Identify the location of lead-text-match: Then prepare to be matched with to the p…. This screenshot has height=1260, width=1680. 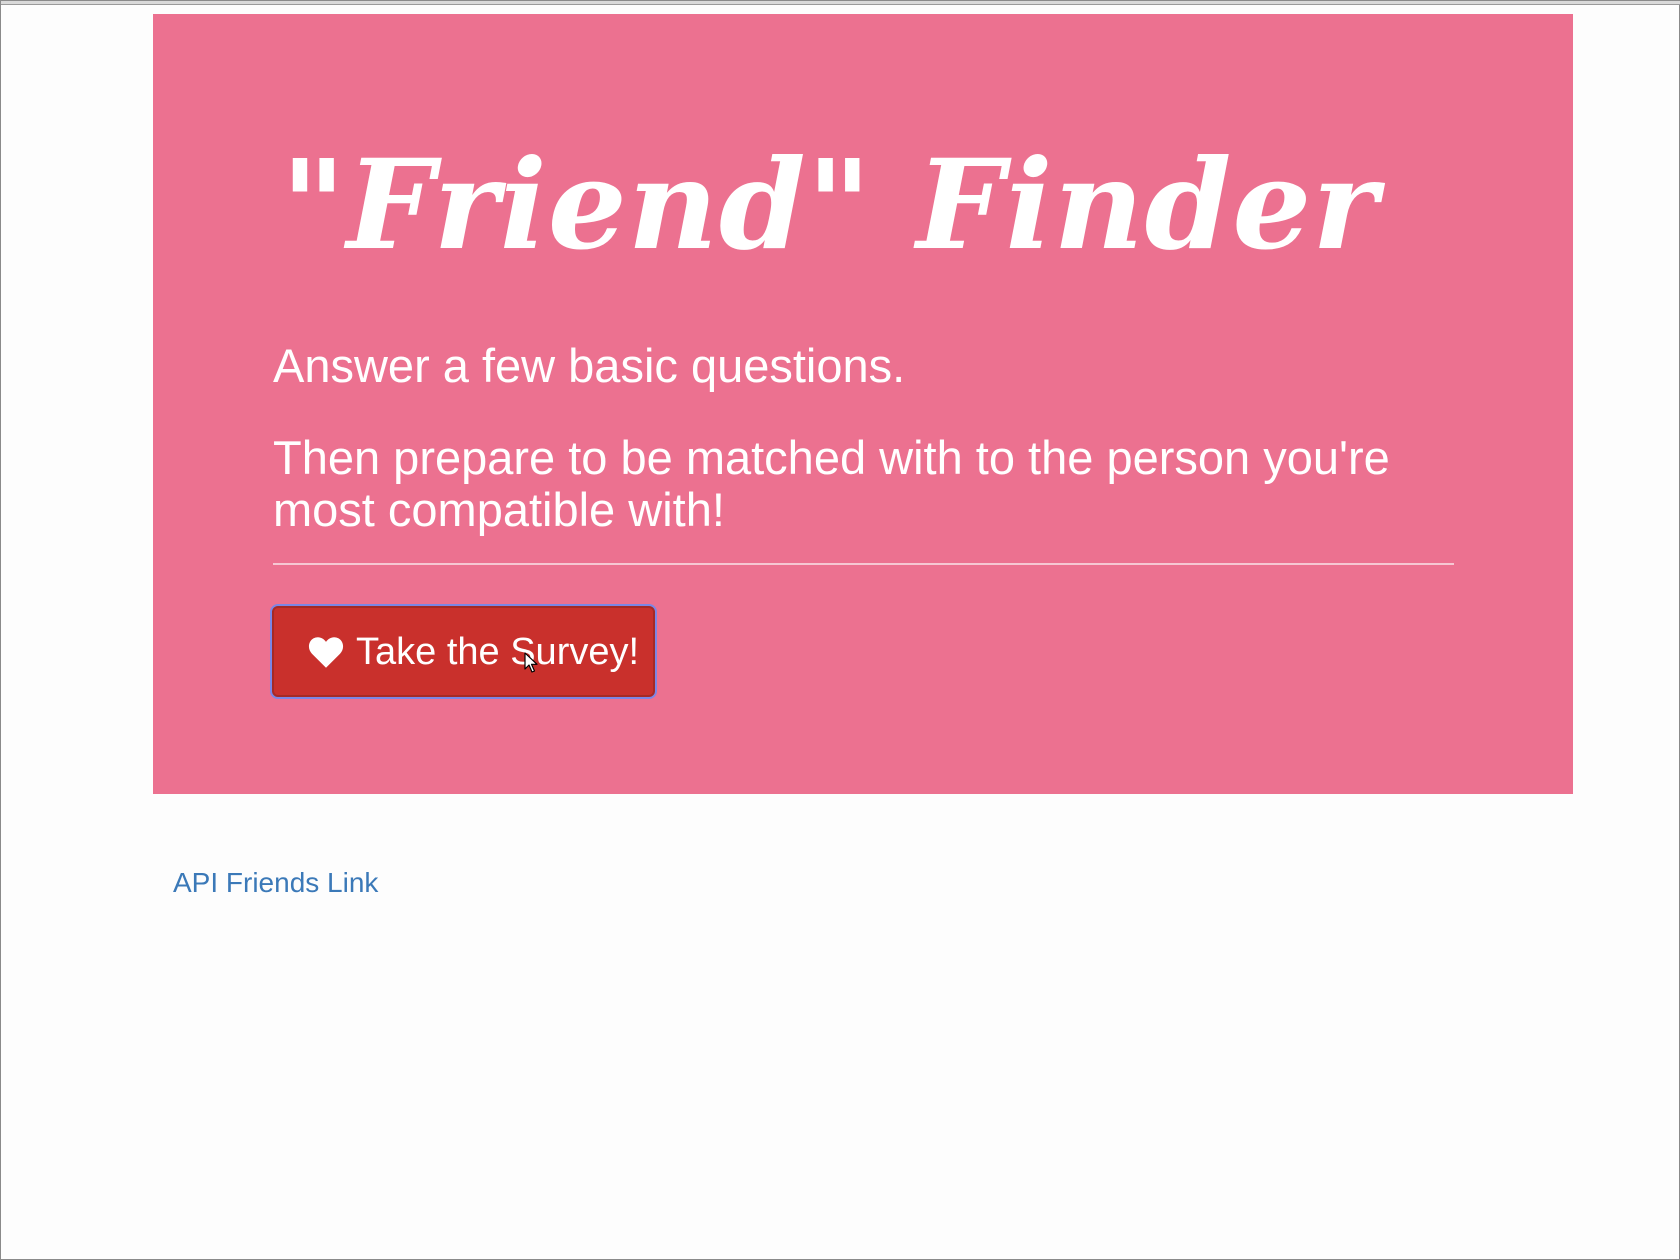
(831, 483).